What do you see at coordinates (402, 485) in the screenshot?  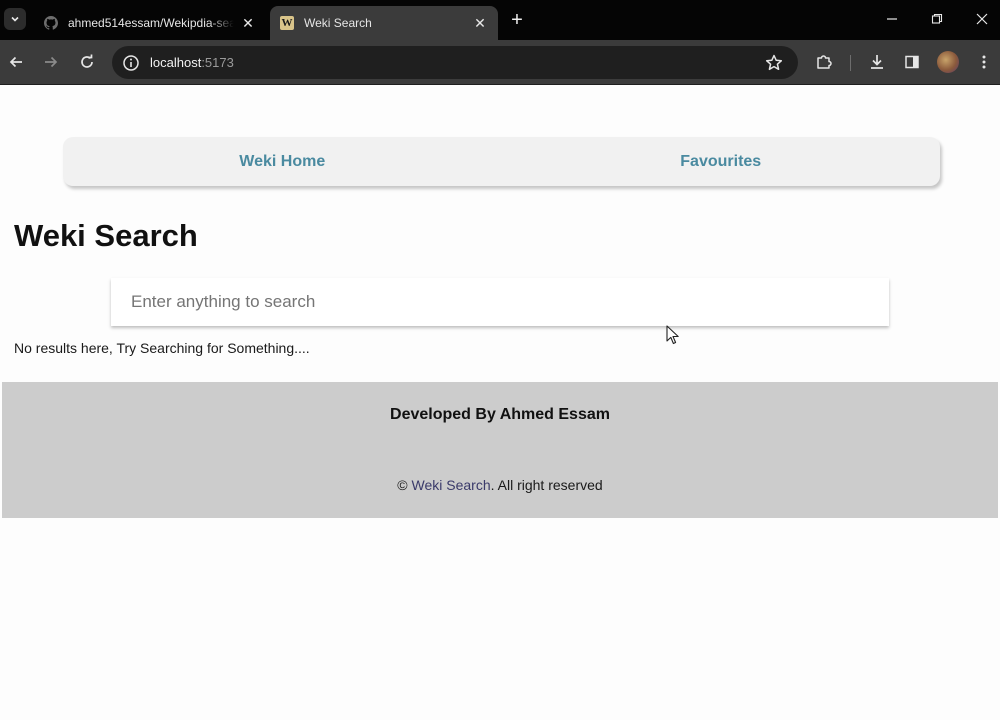 I see `copyright-symbol: ©` at bounding box center [402, 485].